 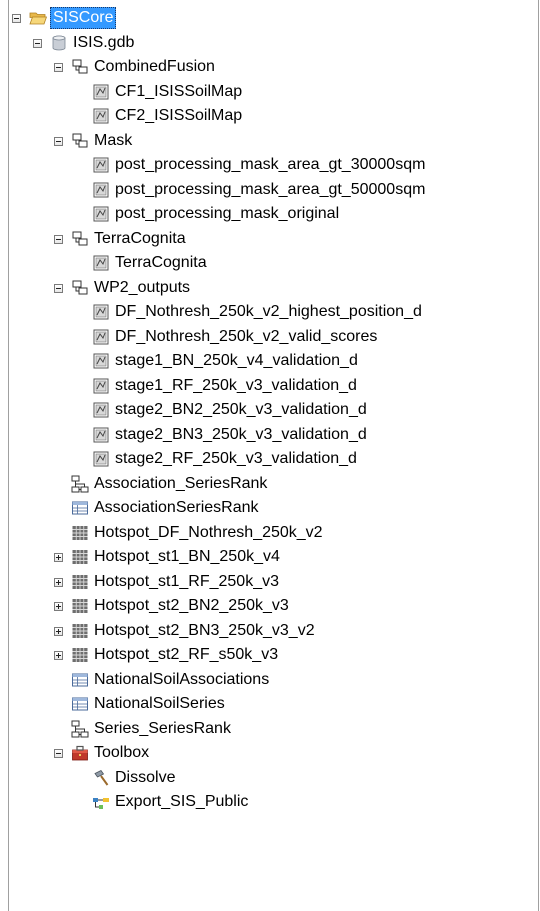 I want to click on tree-node-geodatabase: ISIS.gdb, so click(x=273, y=43).